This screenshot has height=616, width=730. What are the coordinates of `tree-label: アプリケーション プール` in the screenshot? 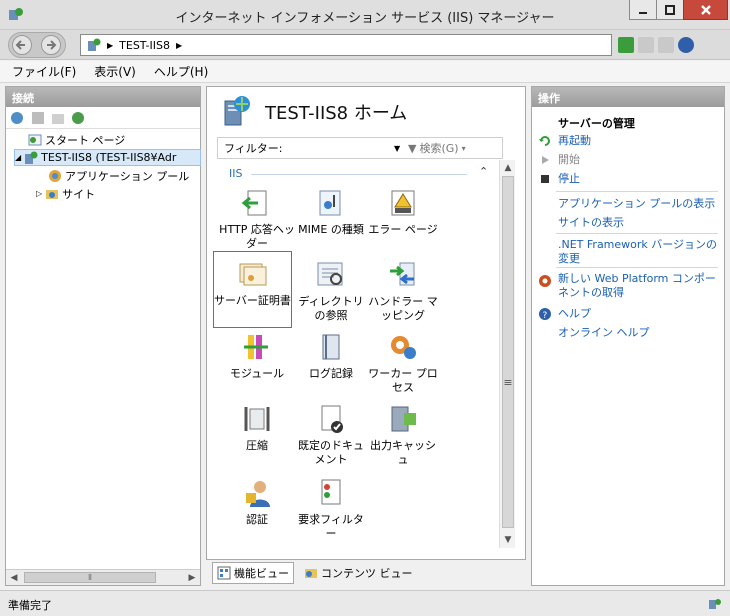 It's located at (127, 176).